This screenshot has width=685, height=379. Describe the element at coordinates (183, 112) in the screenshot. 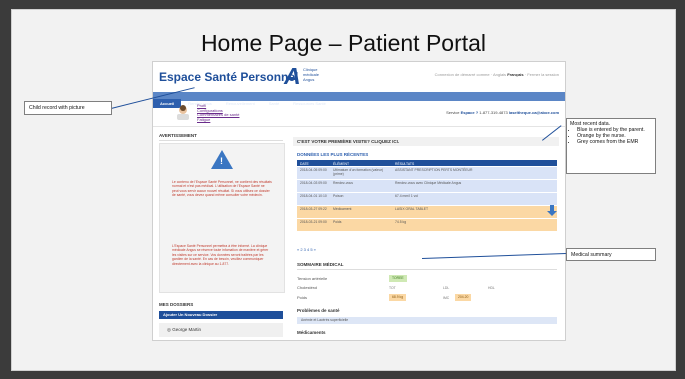

I see `child-avatar` at that location.